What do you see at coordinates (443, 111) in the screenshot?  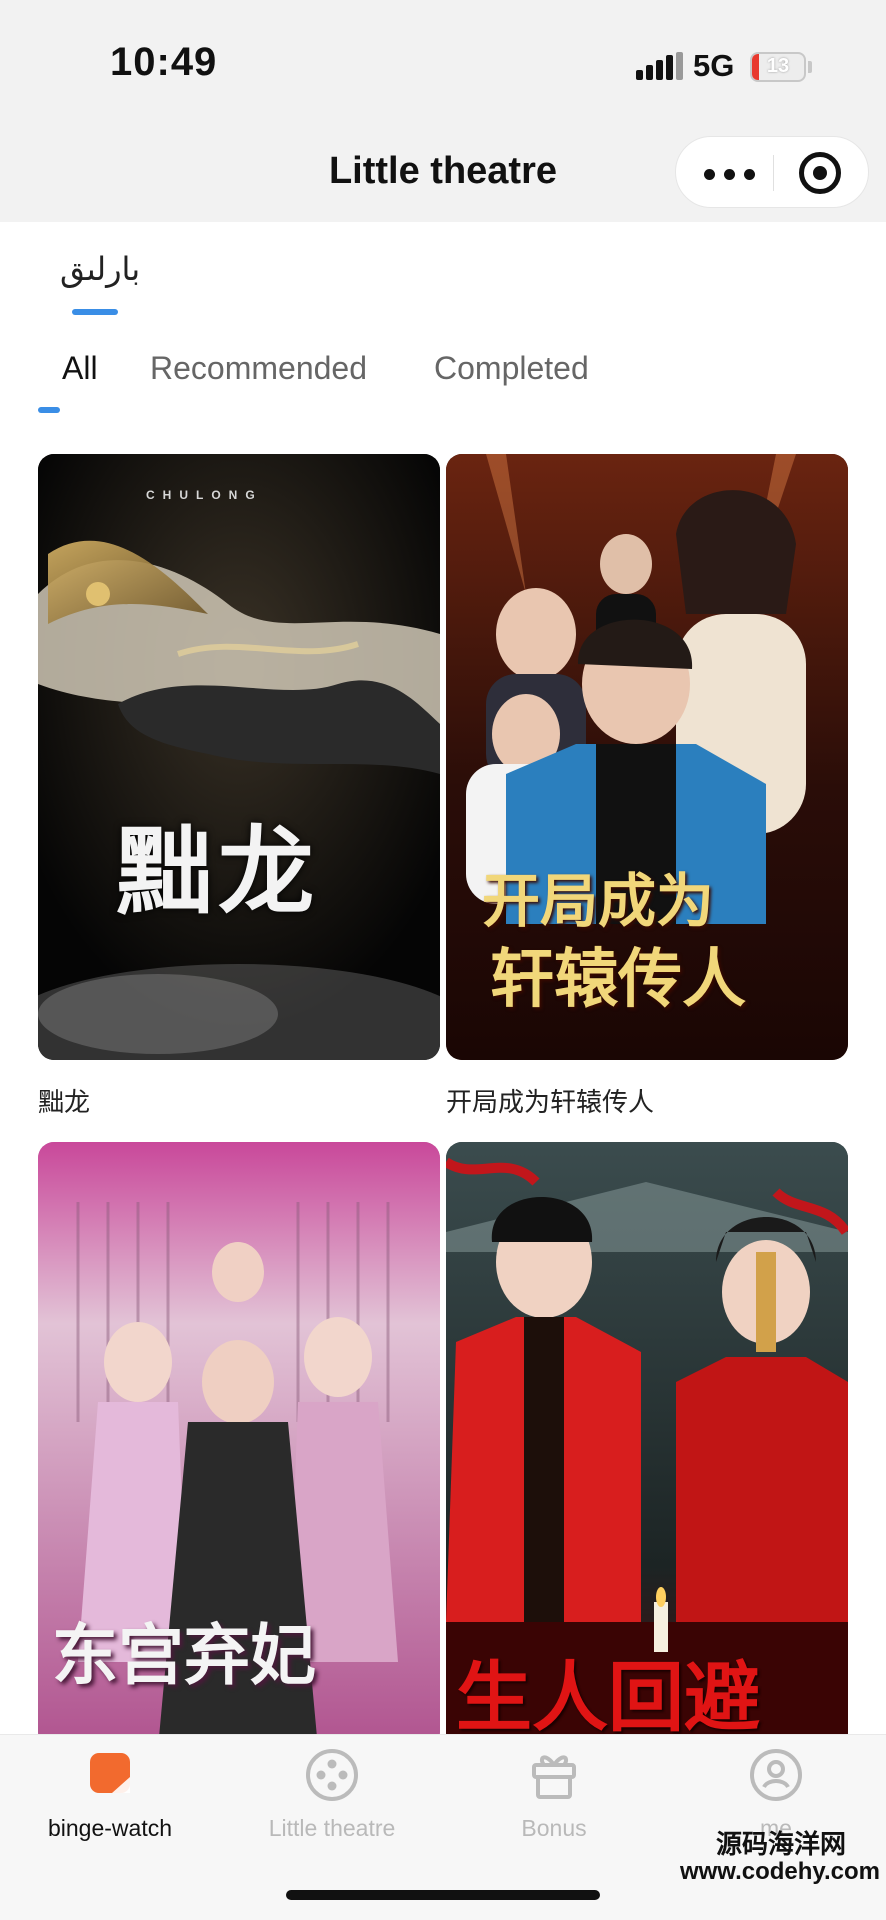 I see `top-area: 10:49 5G 13 Little theatre` at bounding box center [443, 111].